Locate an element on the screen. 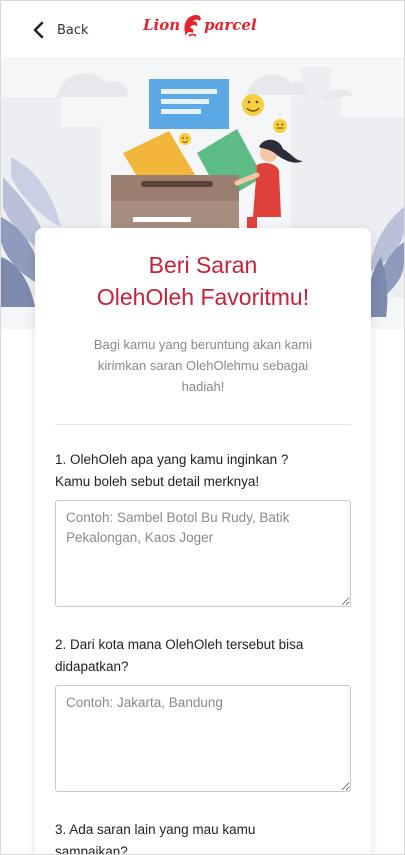 This screenshot has width=405, height=855. chevron-left-icon is located at coordinates (38, 30).